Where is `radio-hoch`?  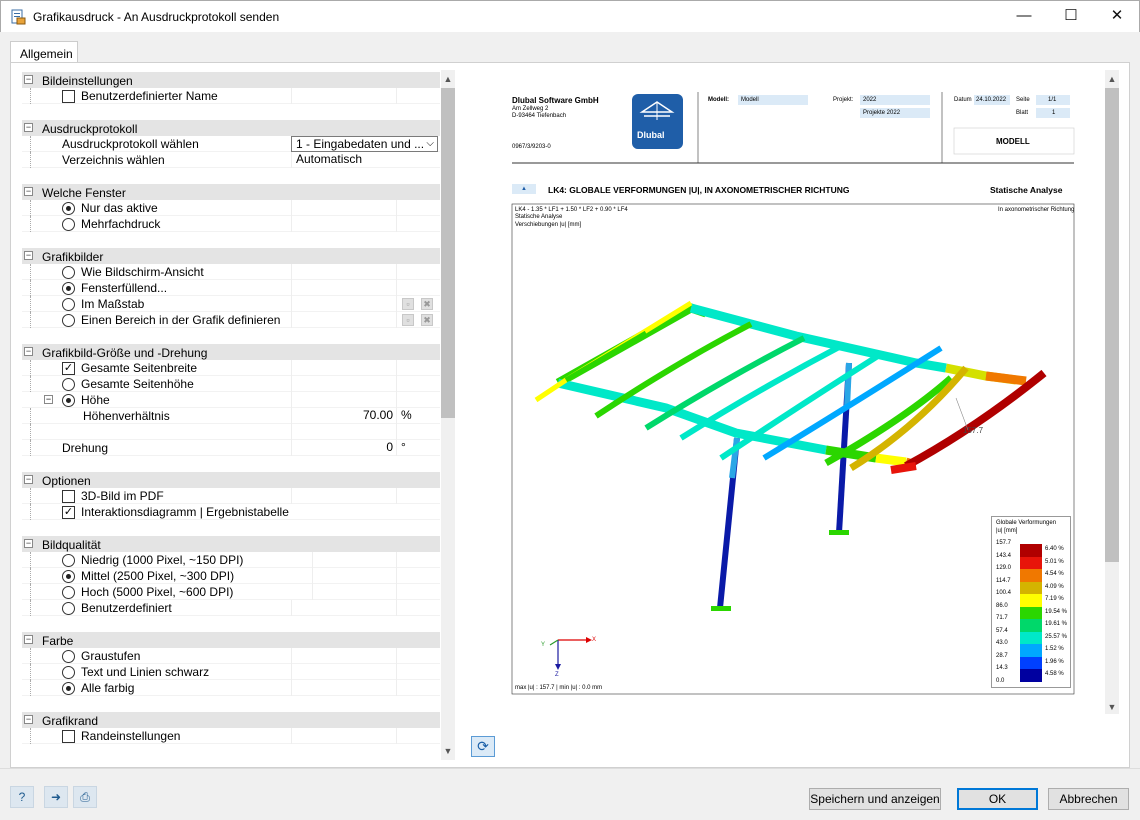 radio-hoch is located at coordinates (68, 592).